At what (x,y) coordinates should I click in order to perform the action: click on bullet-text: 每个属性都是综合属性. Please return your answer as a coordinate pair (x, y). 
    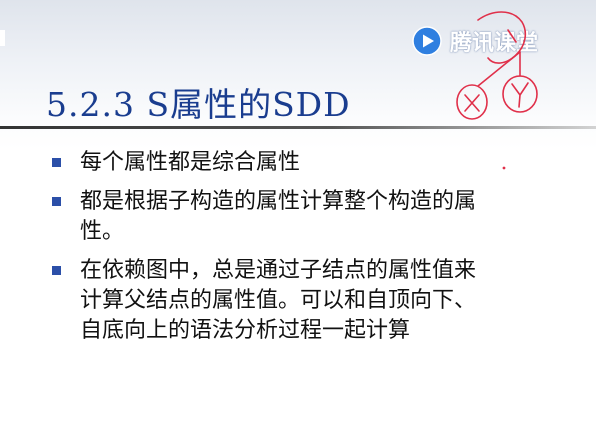
    Looking at the image, I should click on (190, 162).